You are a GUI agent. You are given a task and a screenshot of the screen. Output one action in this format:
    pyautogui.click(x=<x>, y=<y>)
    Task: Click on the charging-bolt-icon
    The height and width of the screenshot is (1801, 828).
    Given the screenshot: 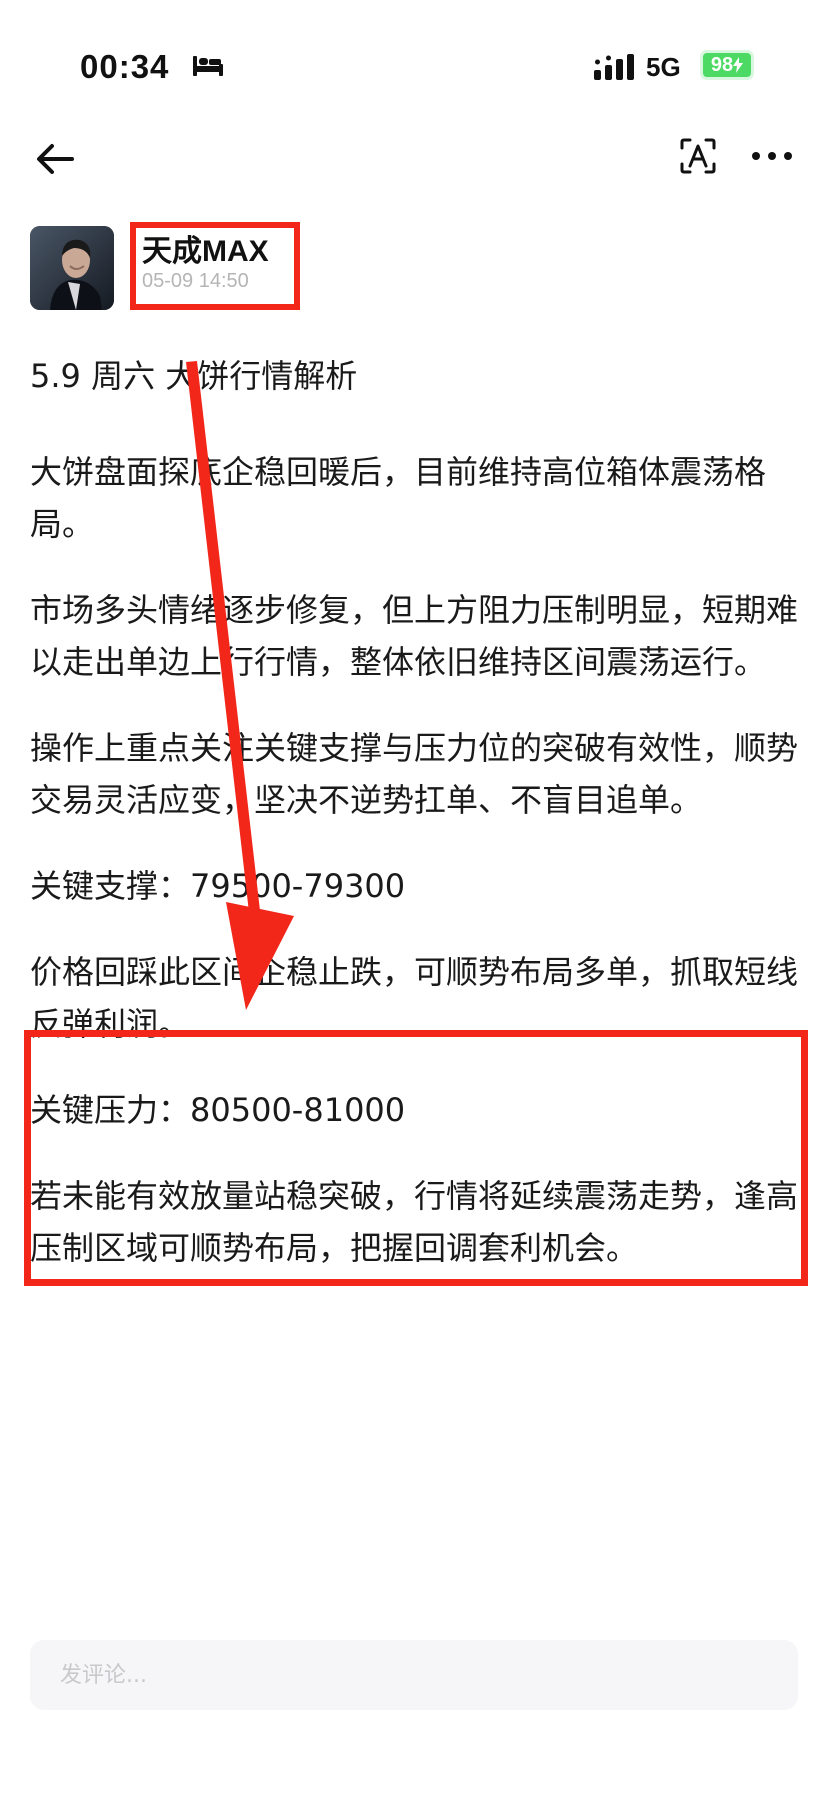 What is the action you would take?
    pyautogui.click(x=738, y=65)
    